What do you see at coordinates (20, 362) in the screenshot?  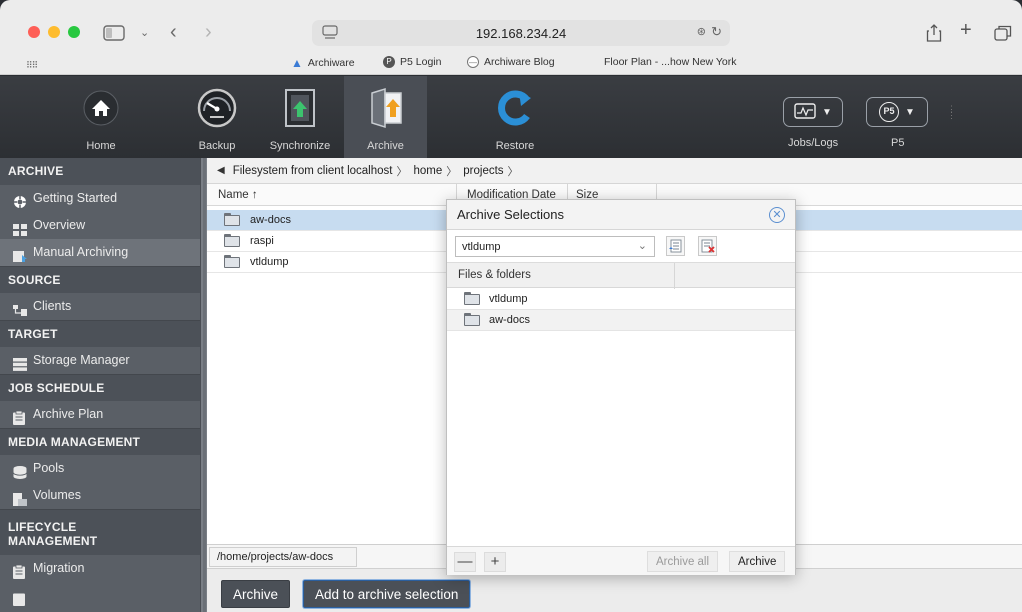 I see `storage-icon` at bounding box center [20, 362].